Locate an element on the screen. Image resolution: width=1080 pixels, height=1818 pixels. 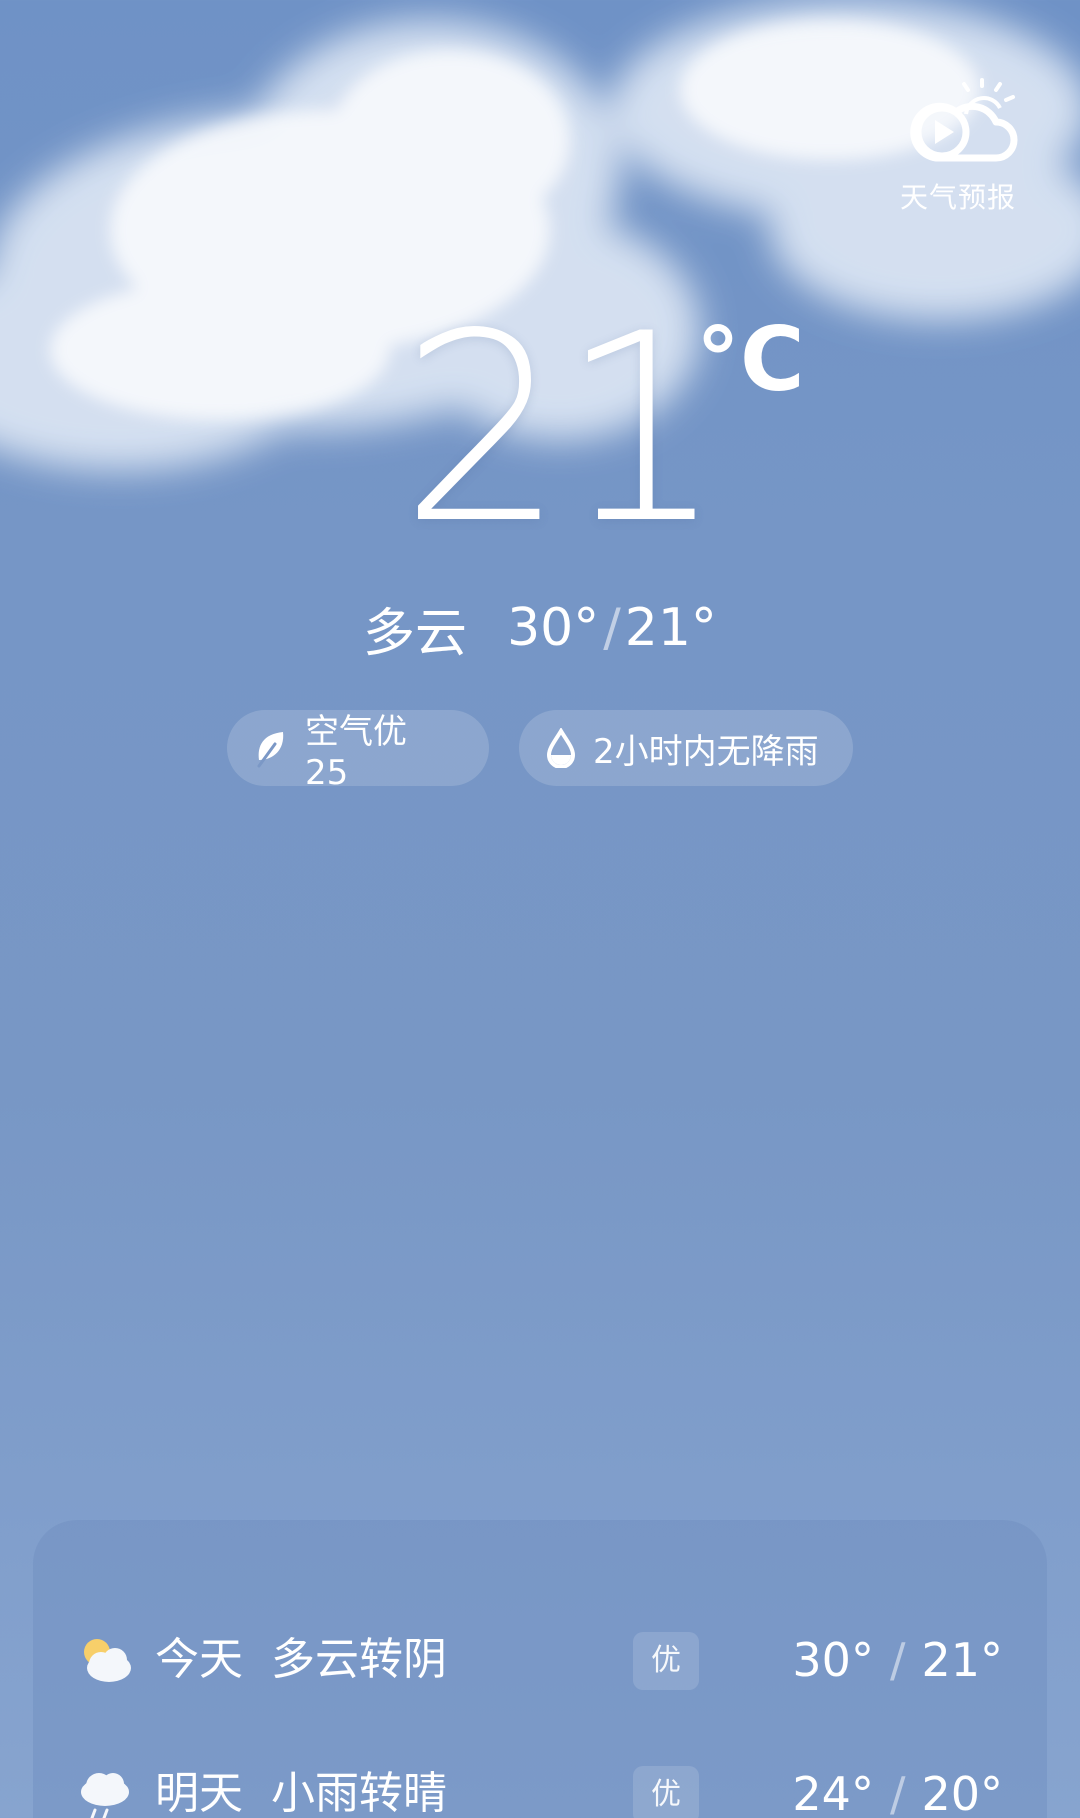
forecast-high: 24° is located at coordinates (833, 1792).